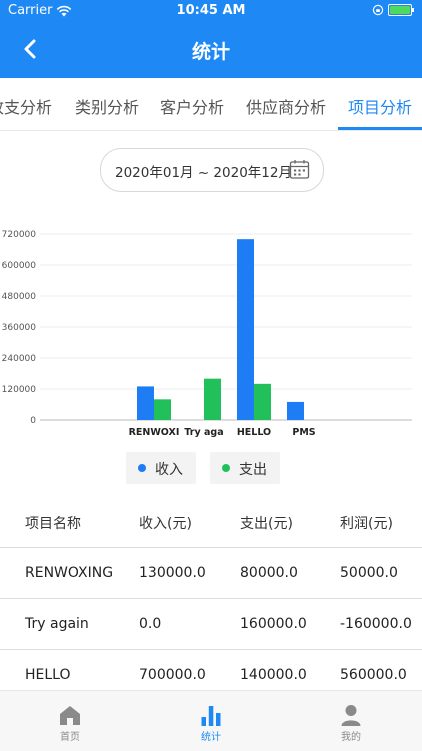  I want to click on tabbar-stats: 统计, so click(211, 721).